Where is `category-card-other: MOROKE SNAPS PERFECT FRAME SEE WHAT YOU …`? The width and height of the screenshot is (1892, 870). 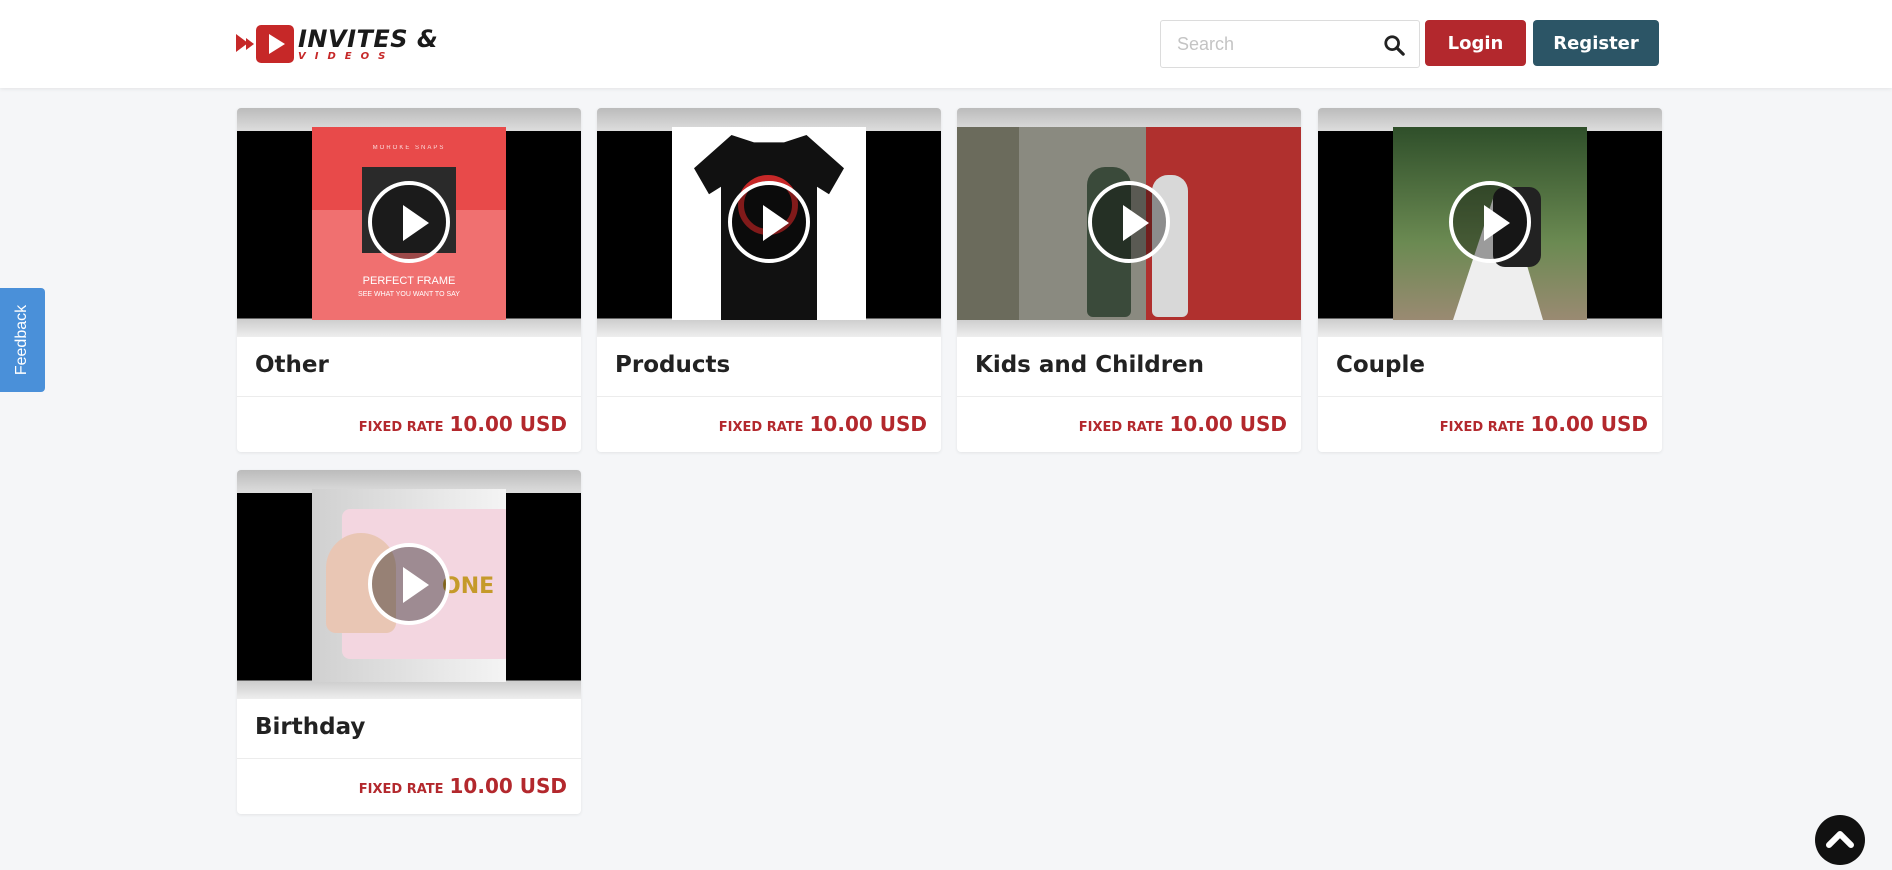
category-card-other: MOROKE SNAPS PERFECT FRAME SEE WHAT YOU … is located at coordinates (409, 280).